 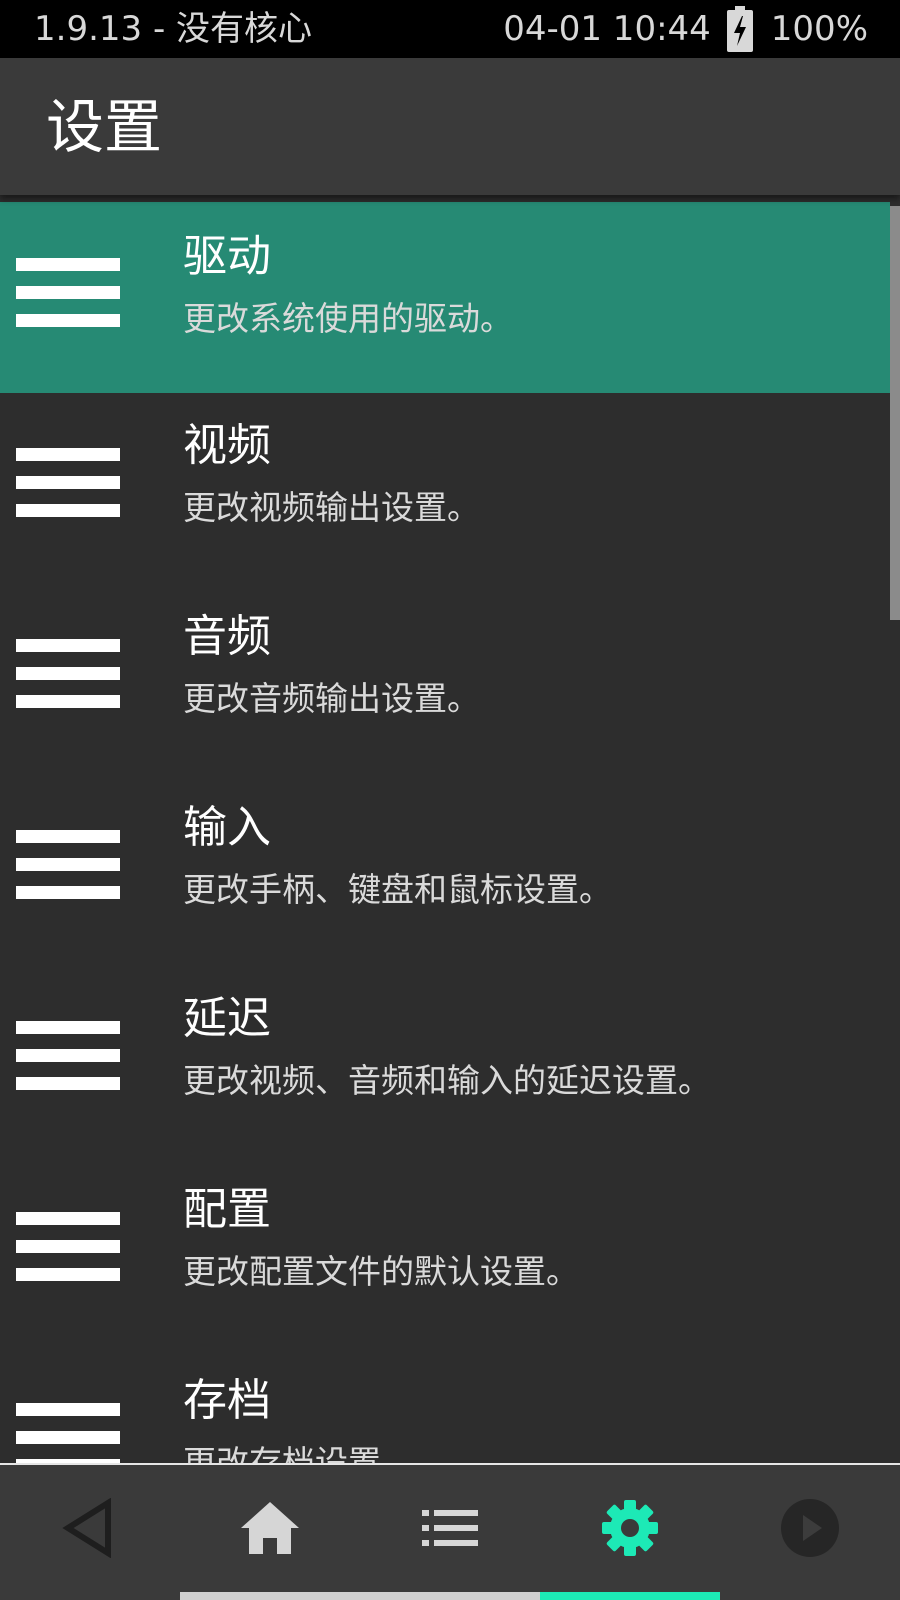 I want to click on settings-item-subtitle: 更改配置文件的默认设置。, so click(x=381, y=1271).